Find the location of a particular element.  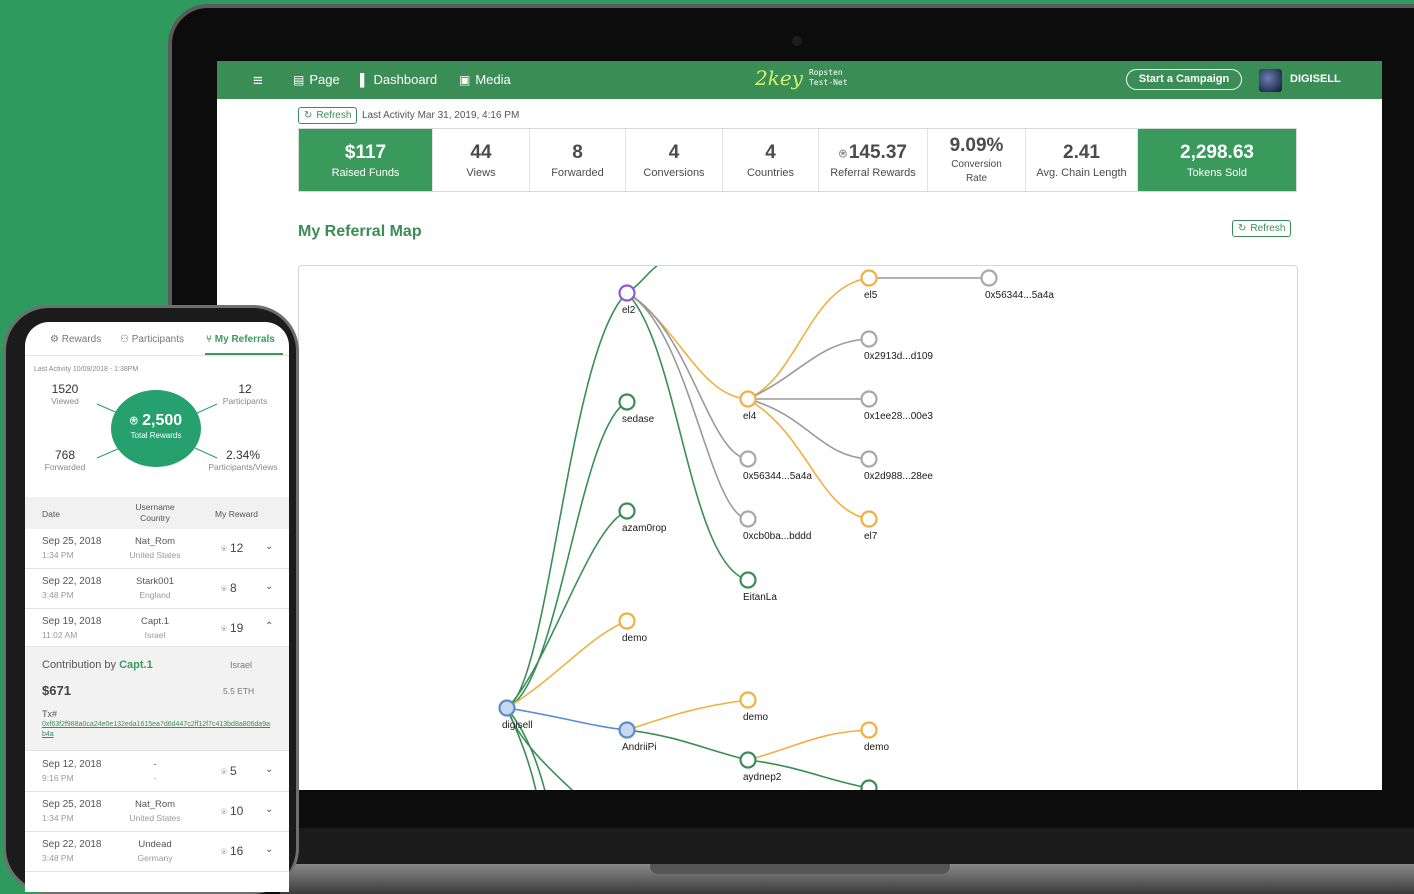

stat-value: 9.09% is located at coordinates (976, 145).